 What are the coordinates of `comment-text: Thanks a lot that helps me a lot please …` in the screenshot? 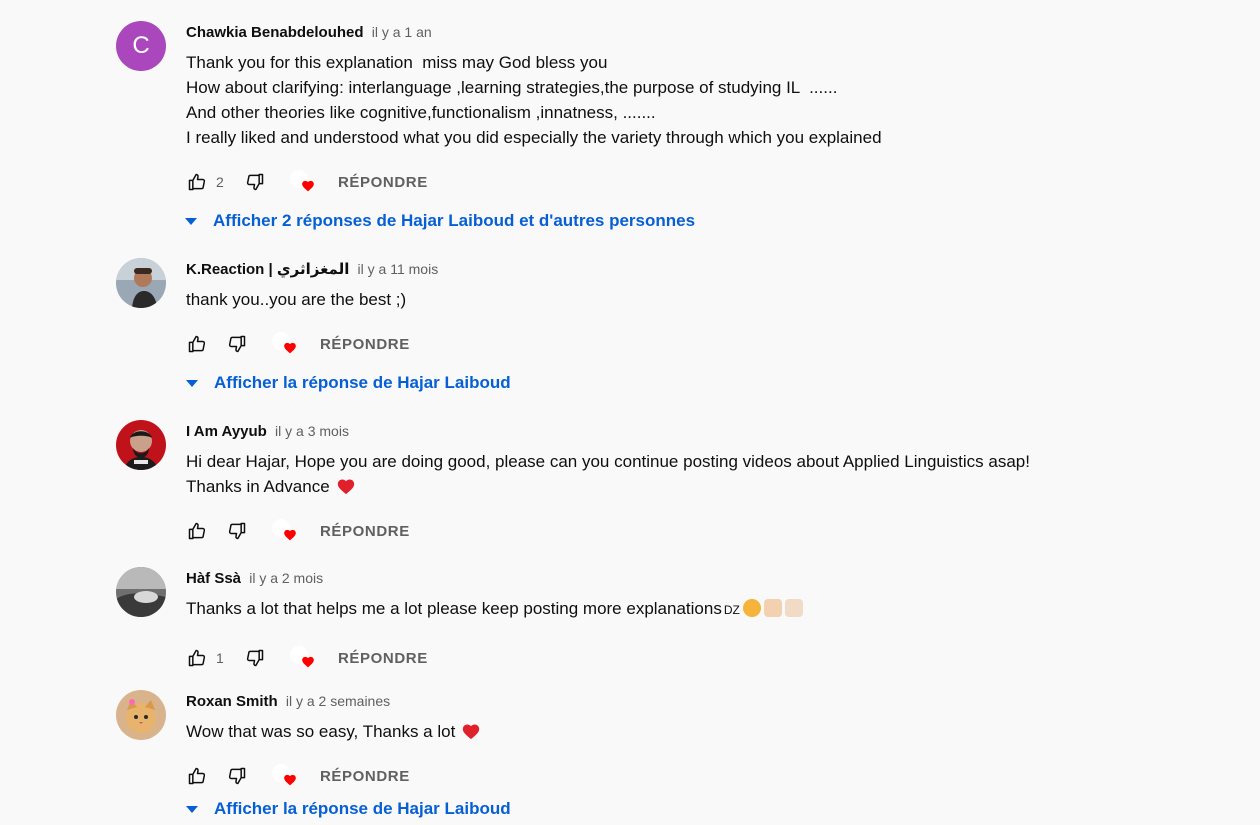 It's located at (651, 609).